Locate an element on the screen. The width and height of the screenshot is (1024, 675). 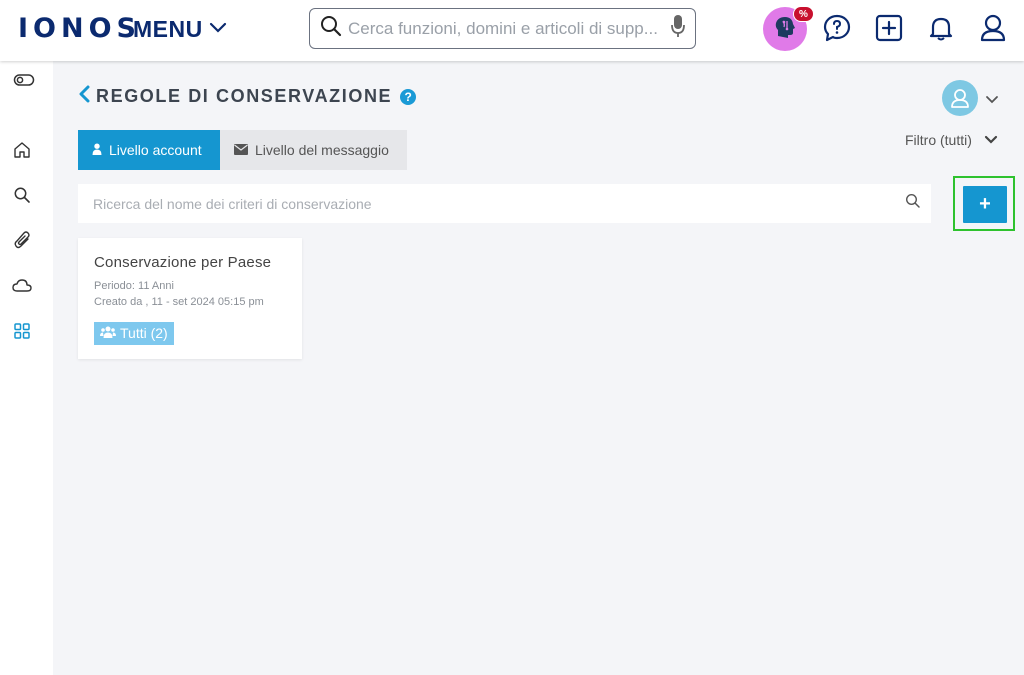
users-icon is located at coordinates (108, 333).